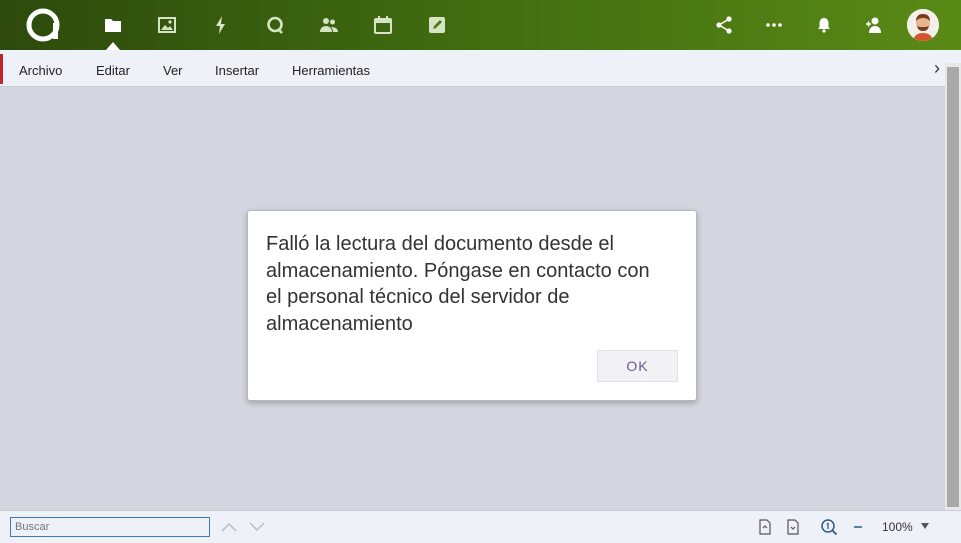 Image resolution: width=961 pixels, height=543 pixels. I want to click on notifications-icon, so click(824, 25).